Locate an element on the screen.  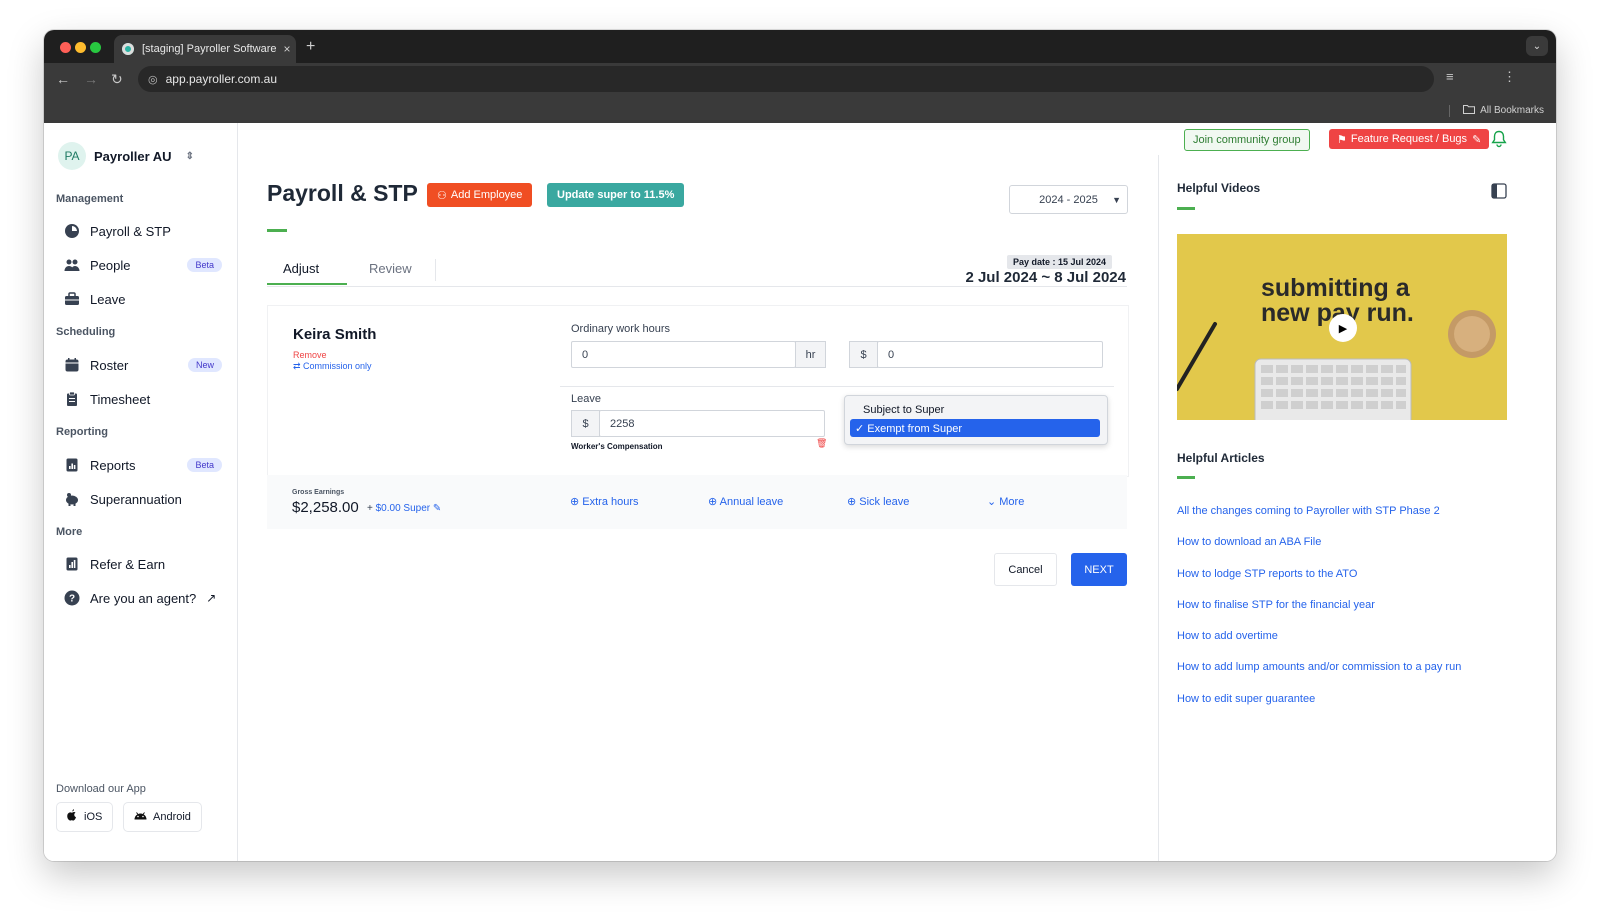
bell-icon is located at coordinates (1499, 141).